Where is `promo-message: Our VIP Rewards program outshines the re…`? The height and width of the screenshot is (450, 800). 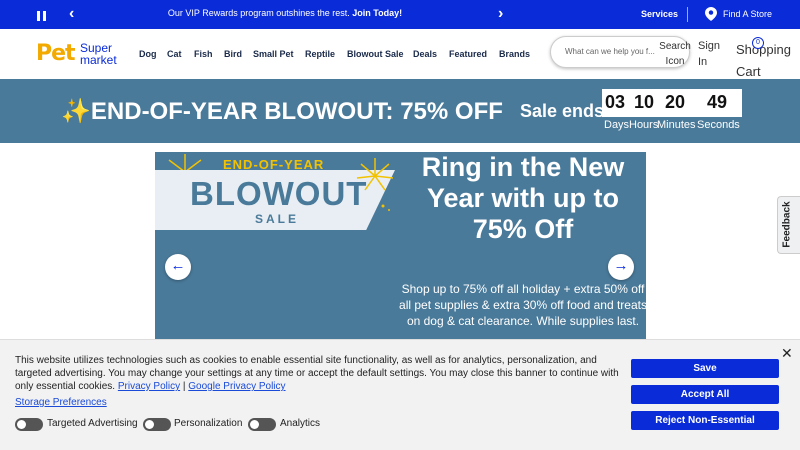
promo-message: Our VIP Rewards program outshines the re… is located at coordinates (285, 13).